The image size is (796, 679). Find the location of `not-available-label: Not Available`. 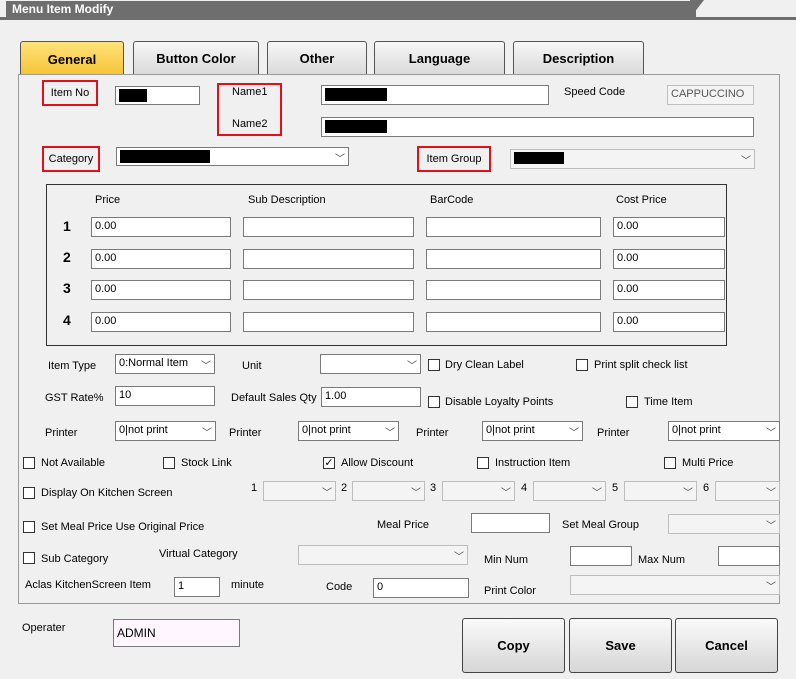

not-available-label: Not Available is located at coordinates (73, 463).